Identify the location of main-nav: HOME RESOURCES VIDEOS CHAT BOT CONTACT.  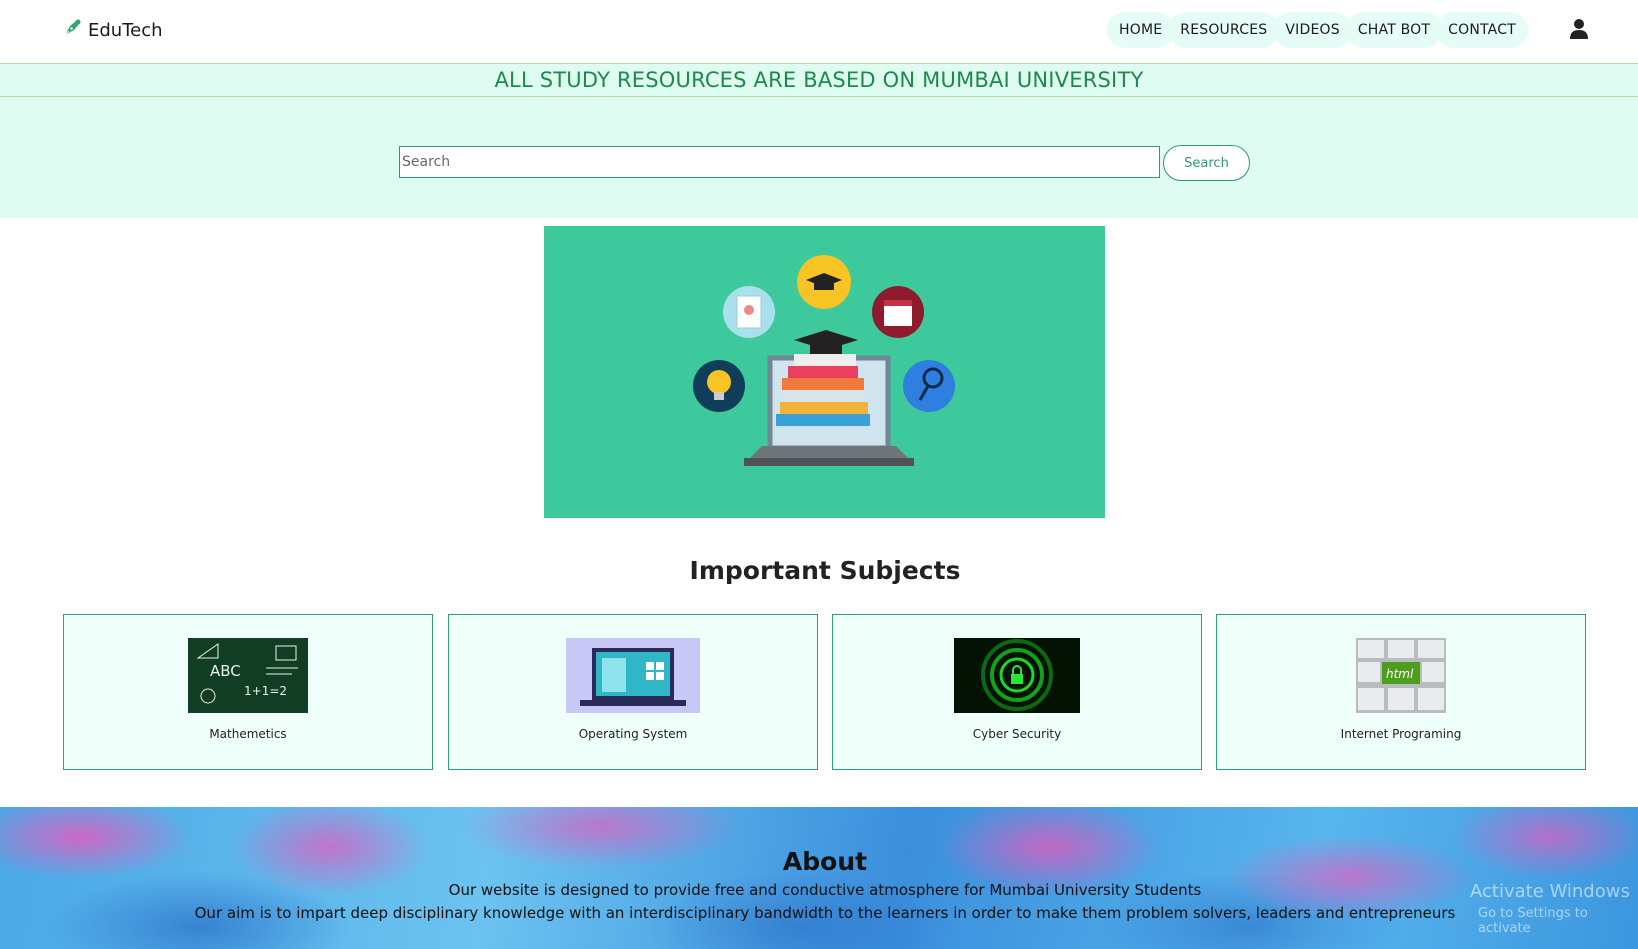
(1317, 30).